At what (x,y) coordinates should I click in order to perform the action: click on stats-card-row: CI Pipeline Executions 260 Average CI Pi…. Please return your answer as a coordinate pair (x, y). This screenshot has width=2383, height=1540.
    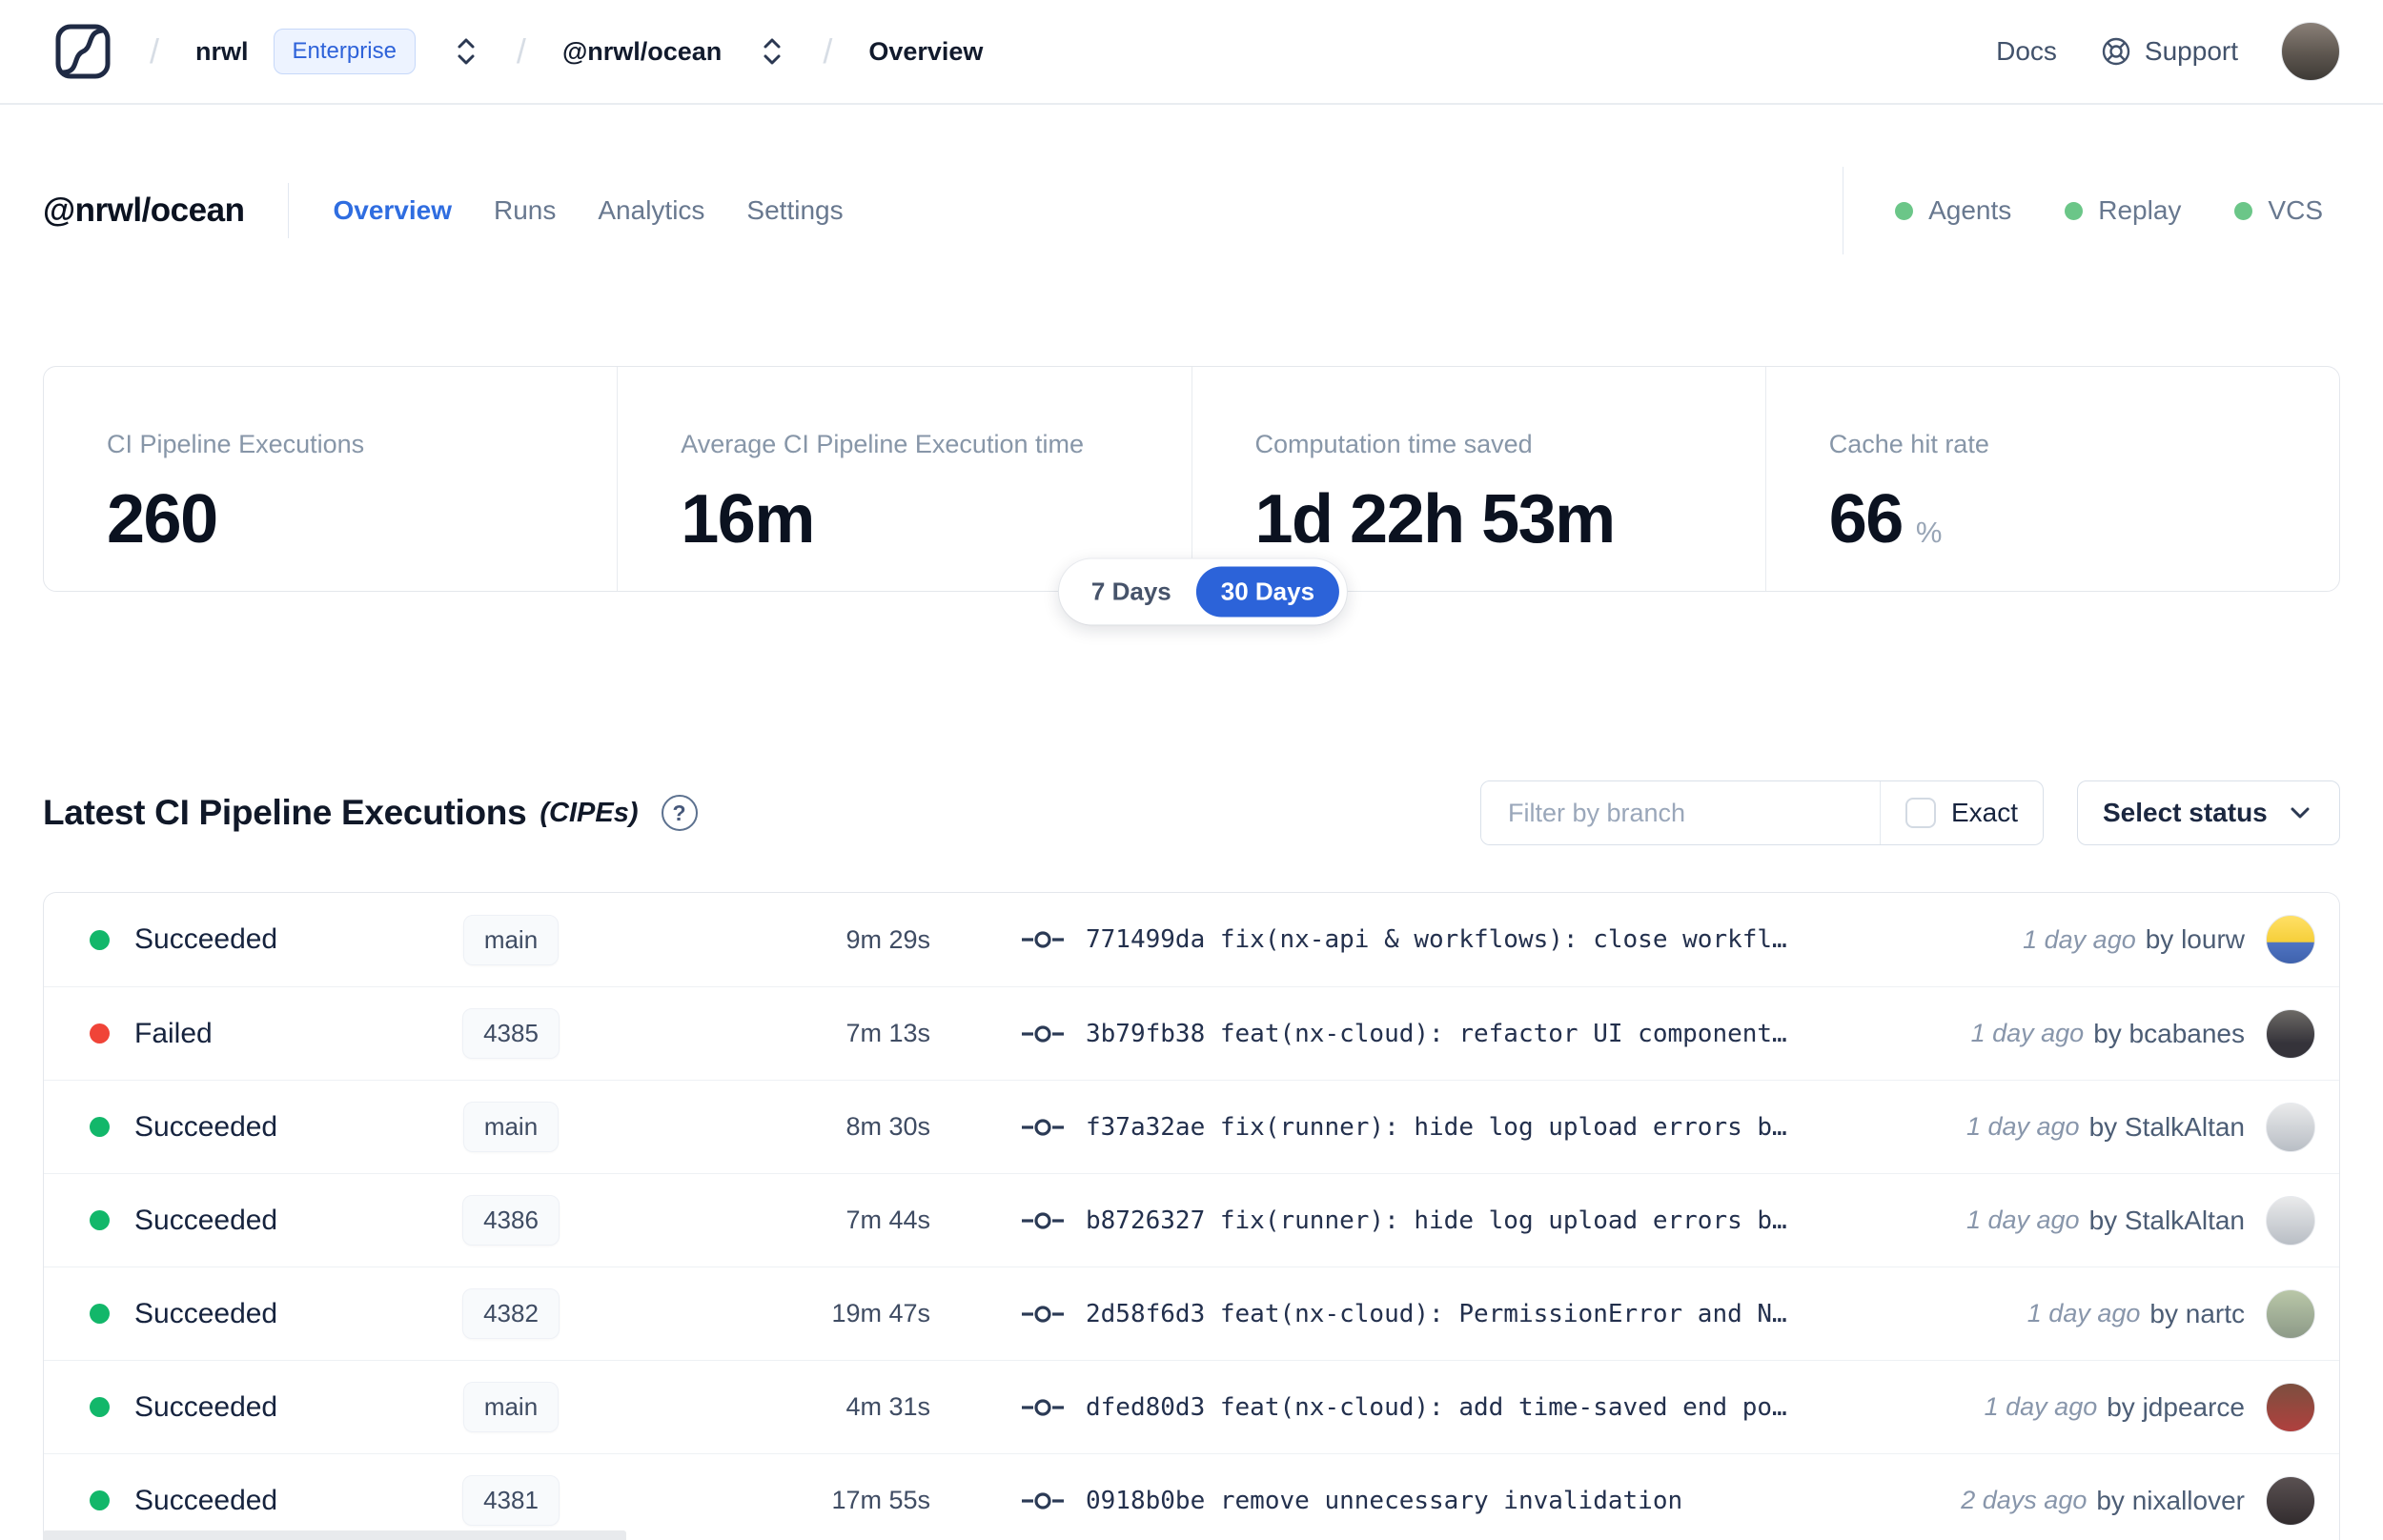
    Looking at the image, I should click on (1191, 479).